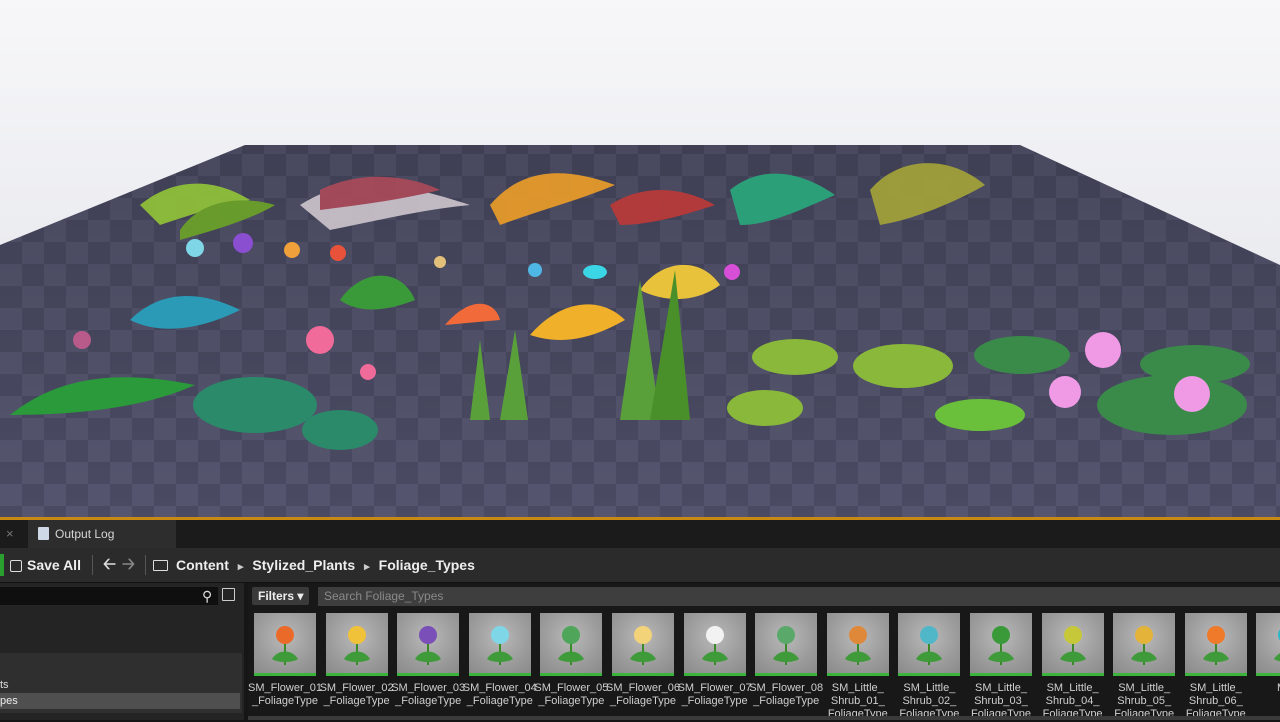  I want to click on sources-panel: ⚲ ts pes, so click(122, 651).